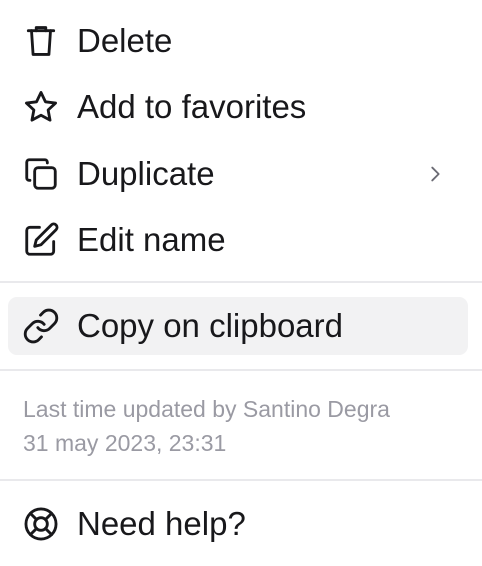 The height and width of the screenshot is (566, 482). I want to click on menu-item-label: Duplicate, so click(146, 173).